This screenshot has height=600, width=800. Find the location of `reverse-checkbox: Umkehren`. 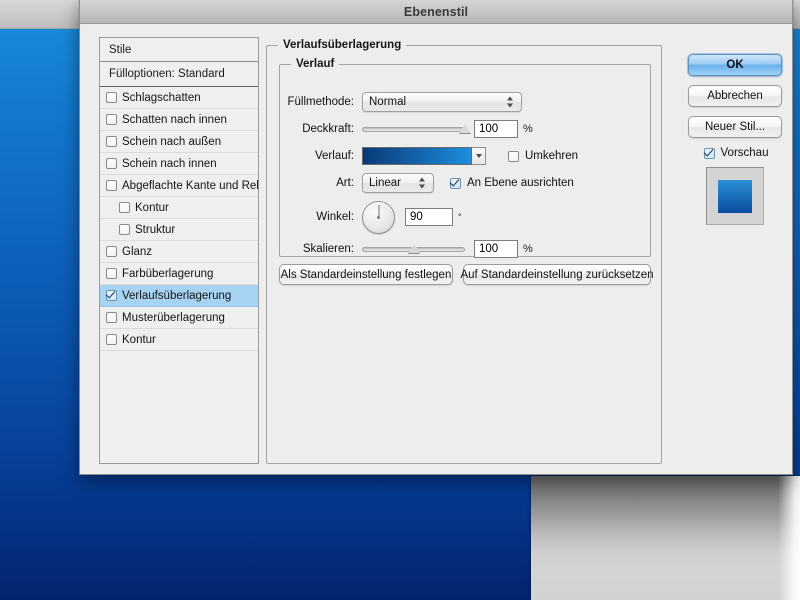

reverse-checkbox: Umkehren is located at coordinates (543, 156).